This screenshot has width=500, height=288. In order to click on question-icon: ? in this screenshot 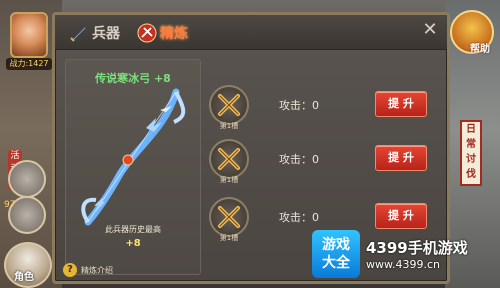, I will do `click(70, 270)`.